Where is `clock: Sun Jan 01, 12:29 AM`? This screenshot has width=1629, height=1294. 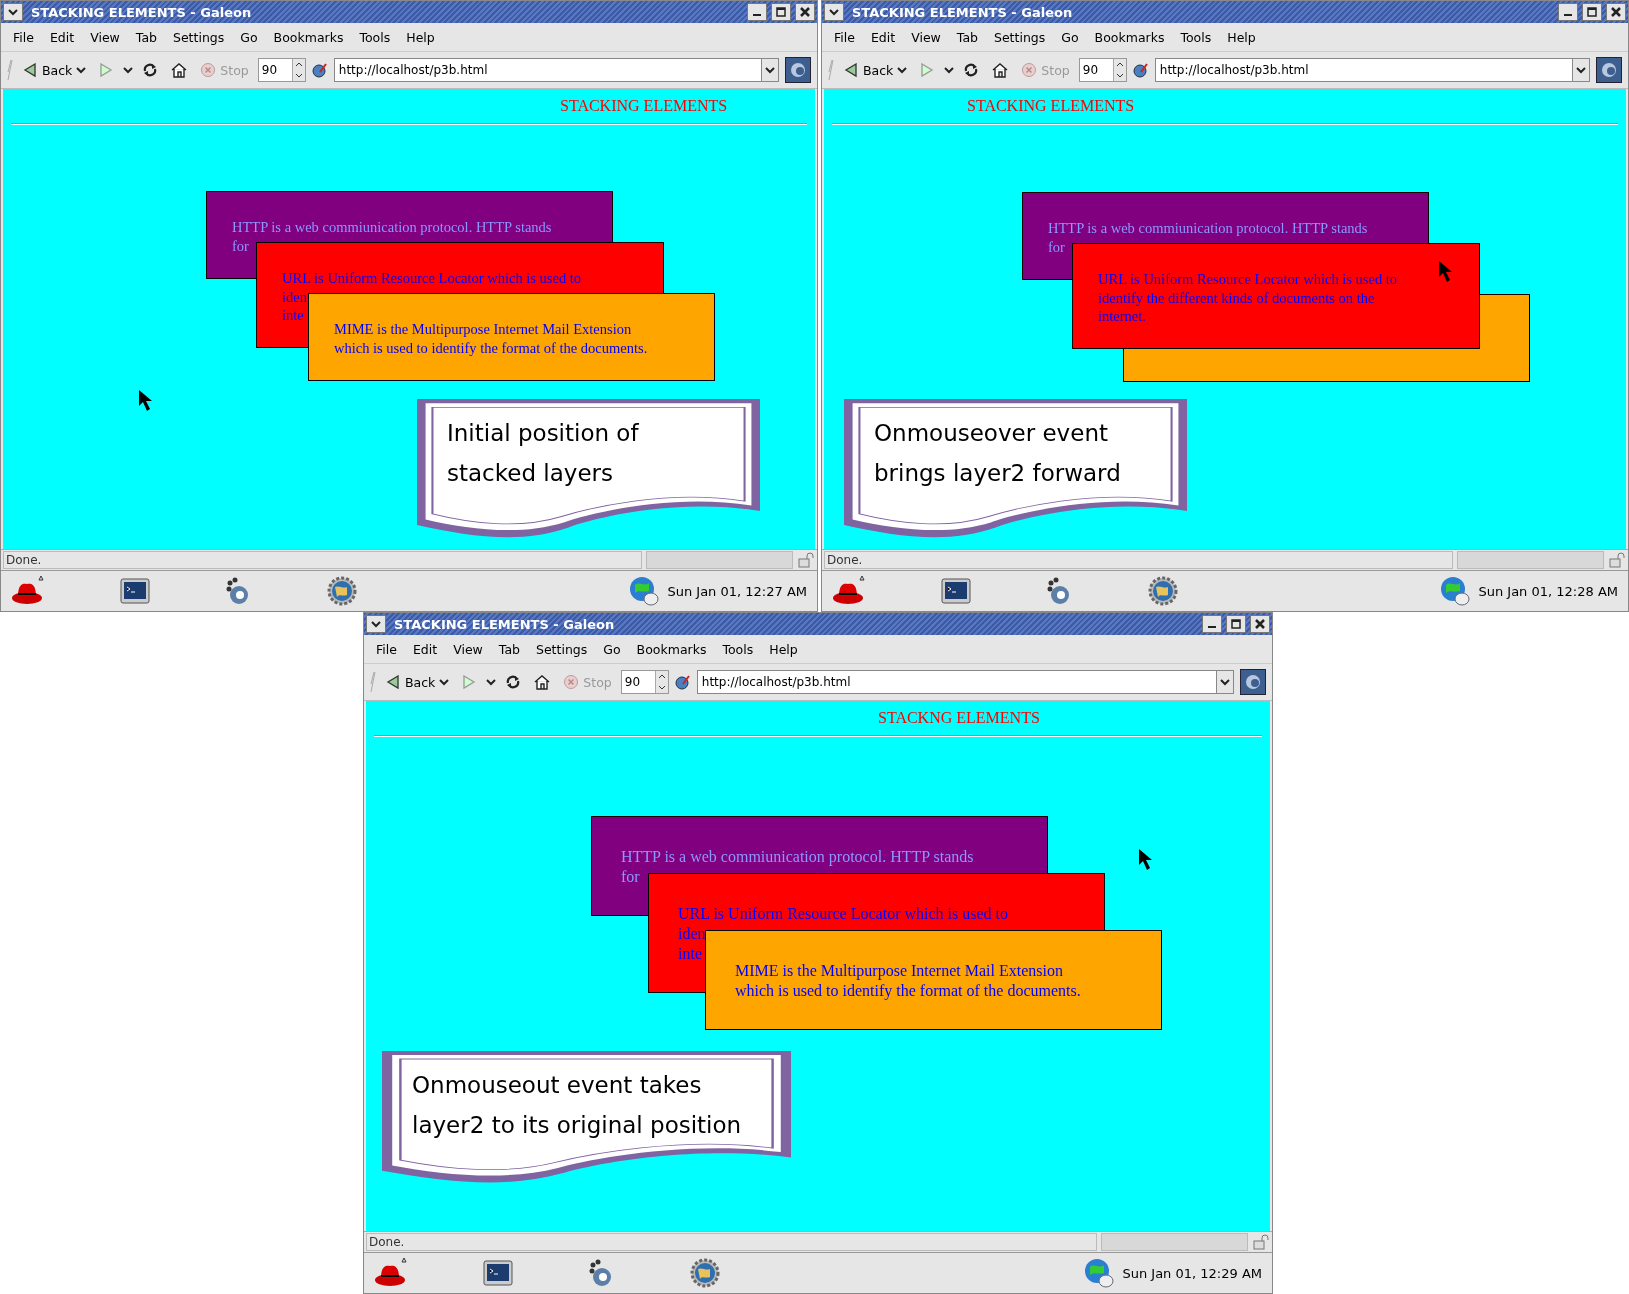 clock: Sun Jan 01, 12:29 AM is located at coordinates (1192, 1273).